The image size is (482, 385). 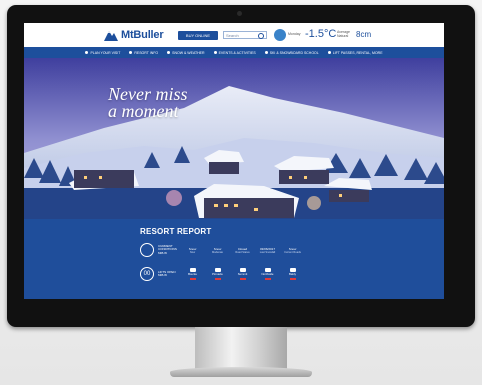 I want to click on weather-icon, so click(x=280, y=35).